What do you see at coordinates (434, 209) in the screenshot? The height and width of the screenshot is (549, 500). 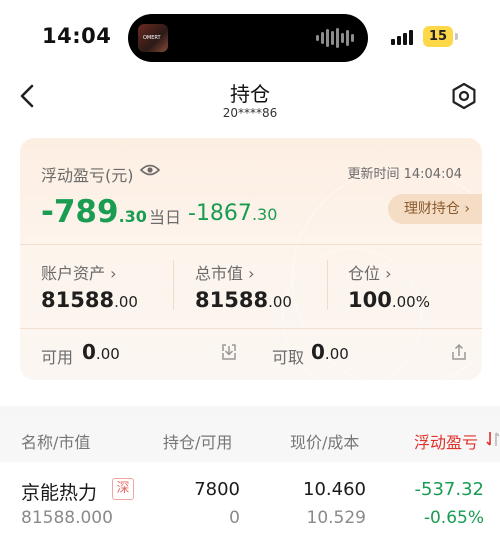 I see `finance-holdings-button: 理财持仓 ›` at bounding box center [434, 209].